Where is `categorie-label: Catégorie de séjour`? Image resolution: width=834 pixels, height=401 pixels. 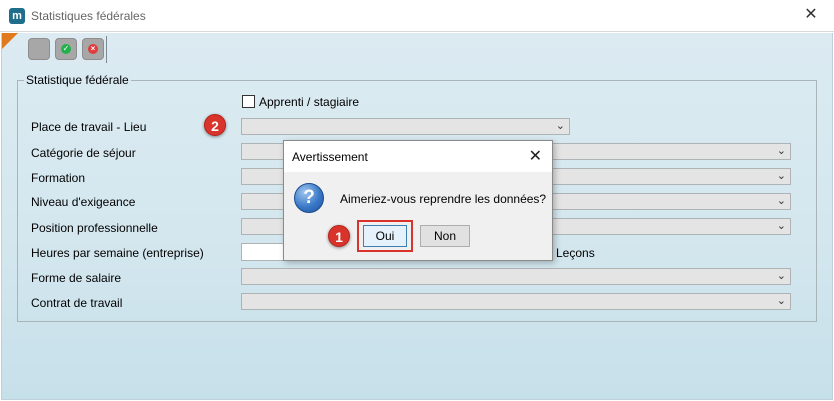
categorie-label: Catégorie de séjour is located at coordinates (83, 153).